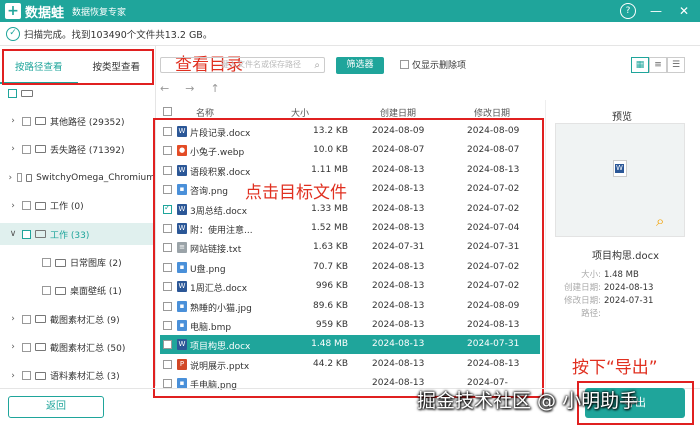 This screenshot has width=700, height=427. What do you see at coordinates (628, 11) in the screenshot?
I see `help-button: ?` at bounding box center [628, 11].